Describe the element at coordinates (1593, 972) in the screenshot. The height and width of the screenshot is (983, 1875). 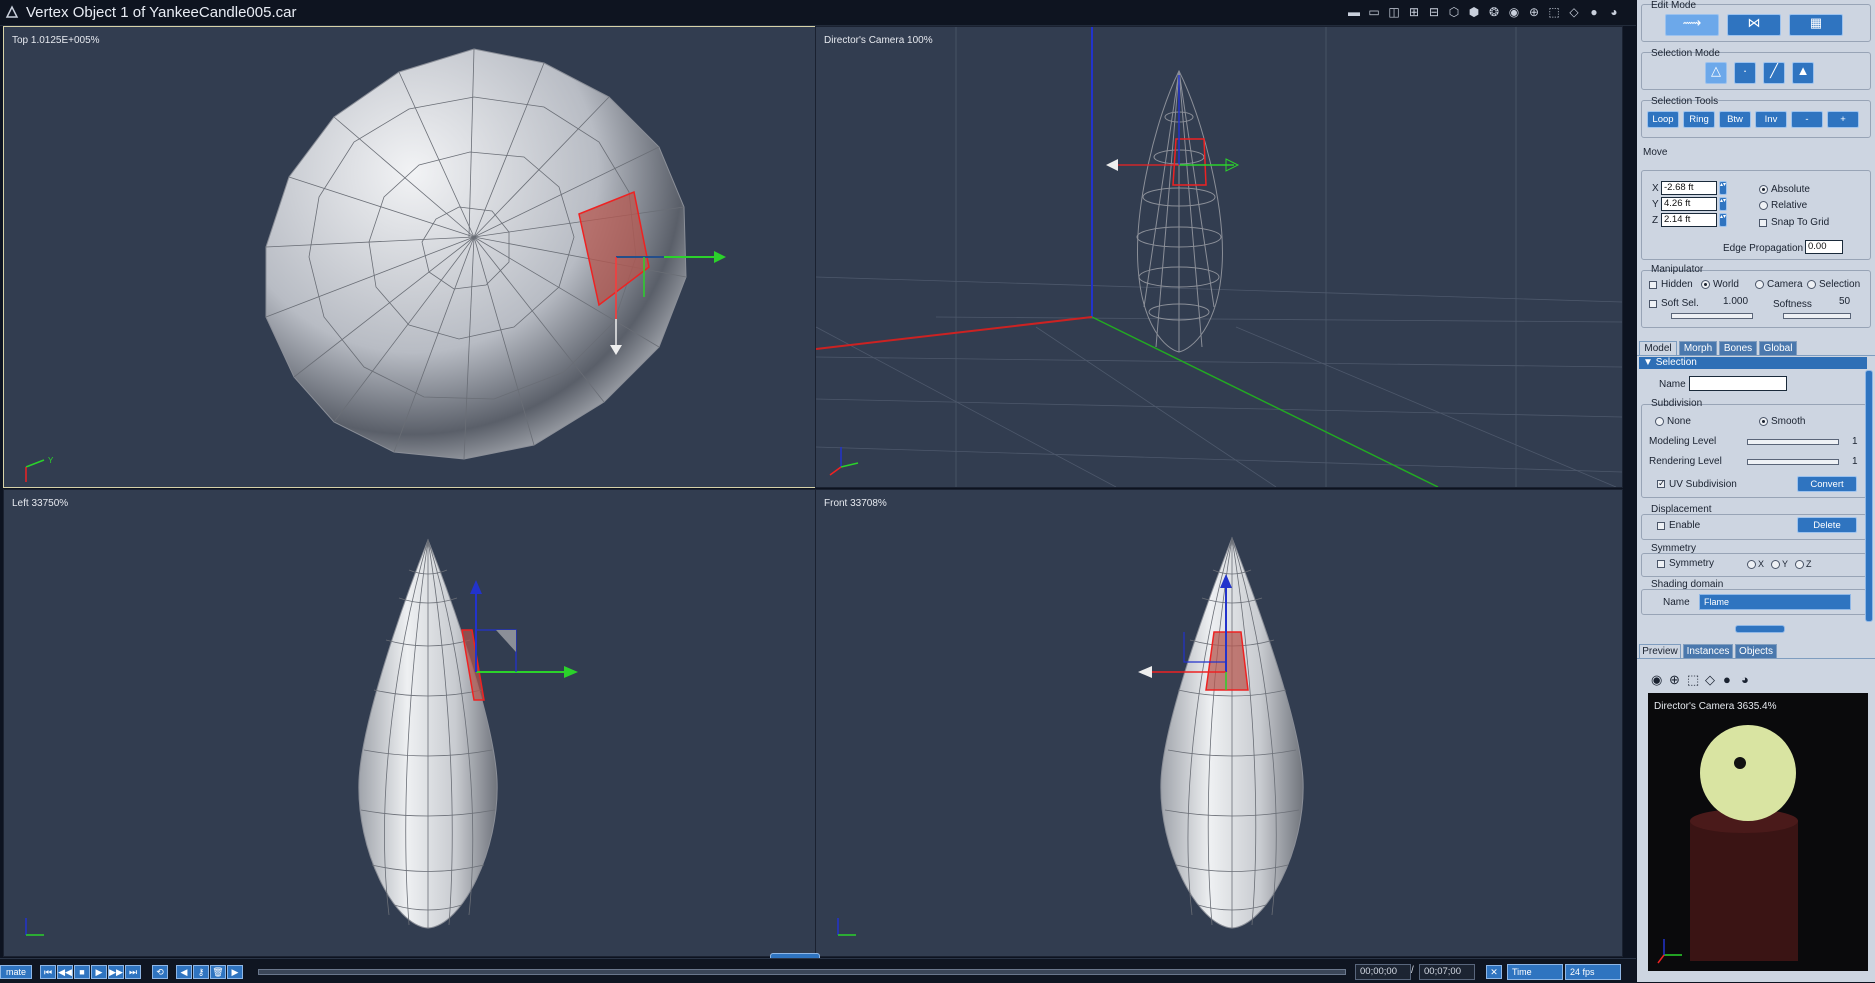
I see `fps-dropdown: 24 fps` at that location.